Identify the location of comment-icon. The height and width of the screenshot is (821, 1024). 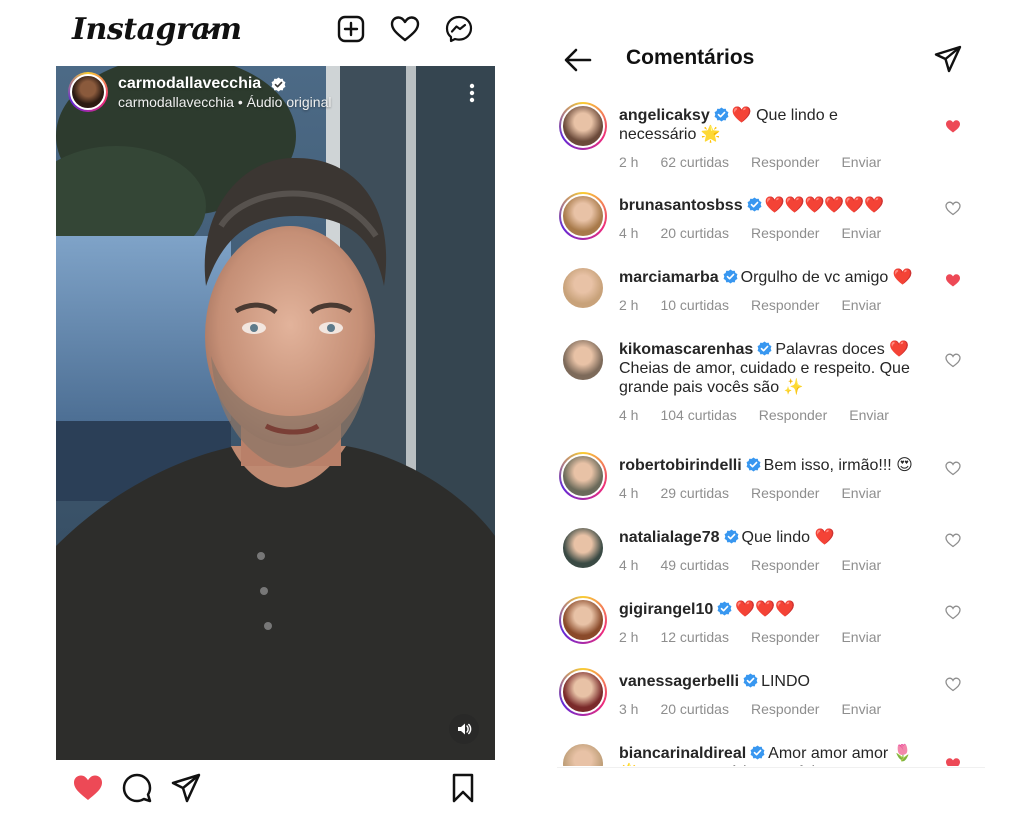
(137, 788).